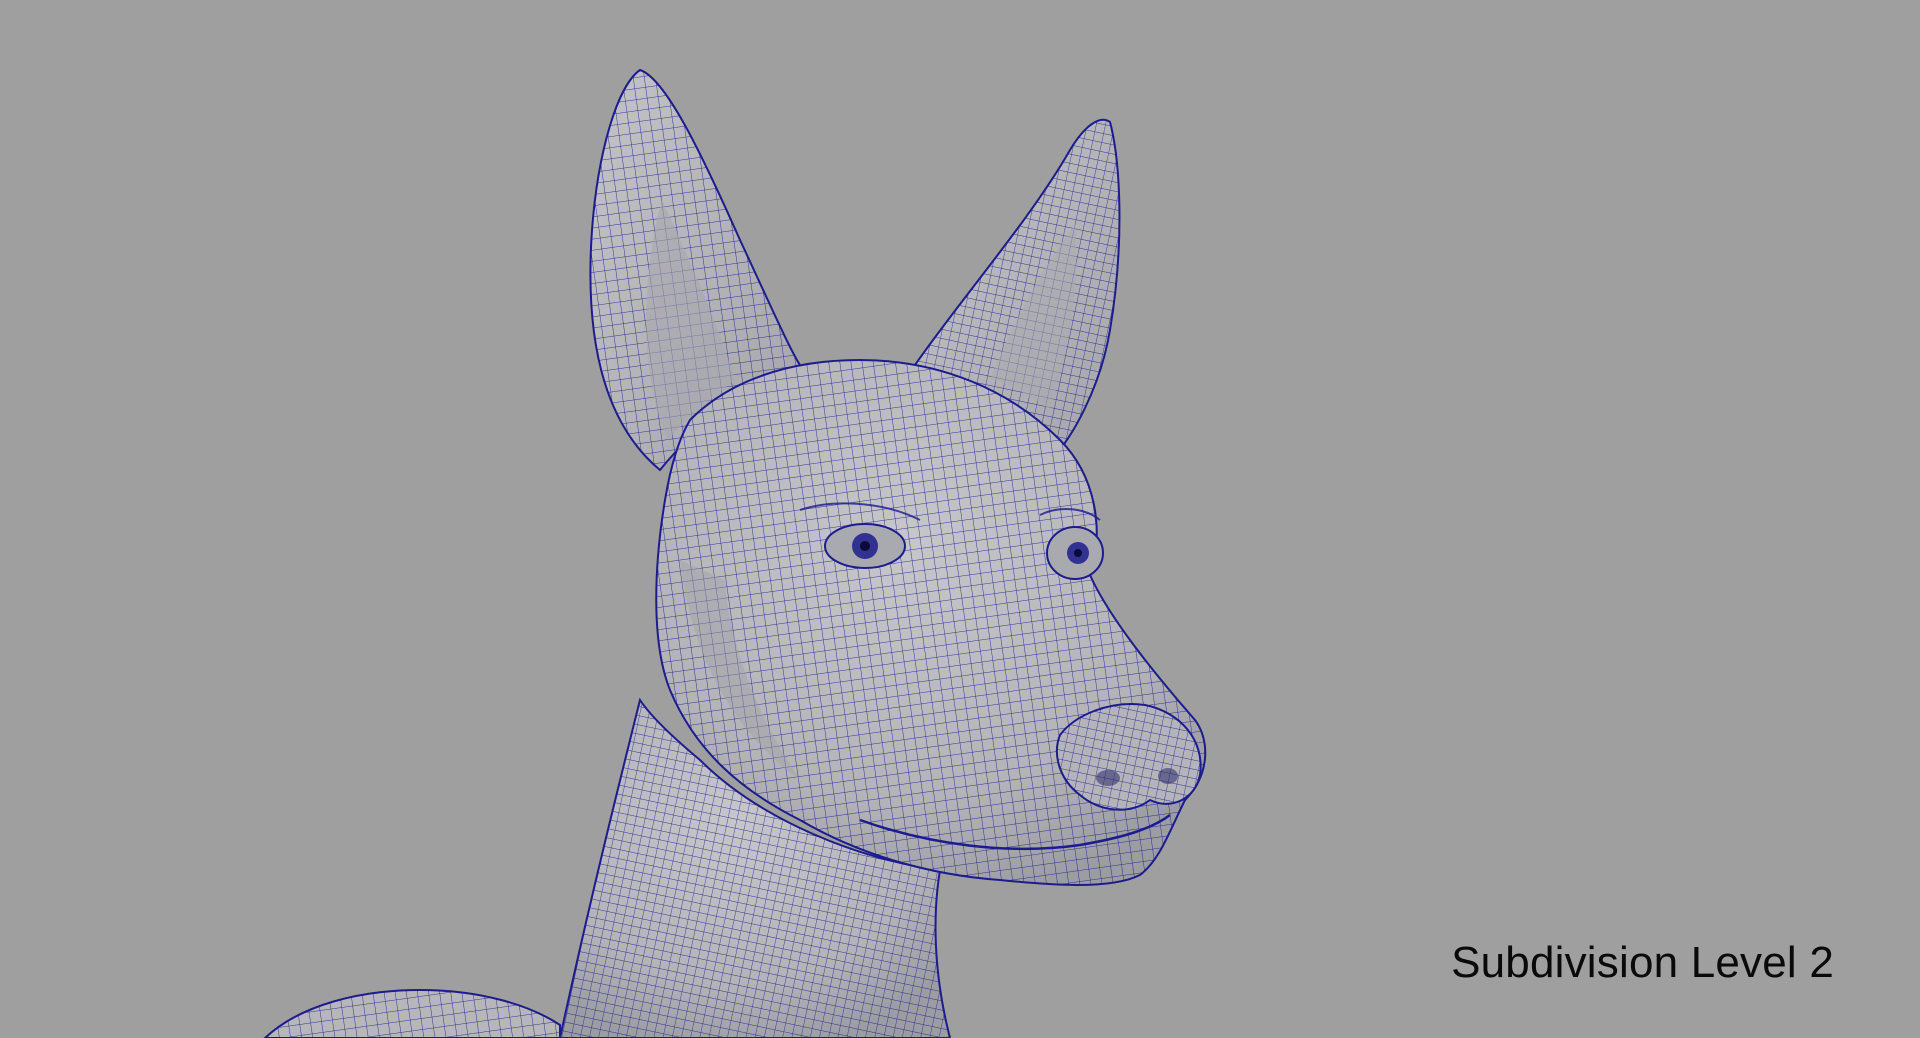  I want to click on right-nostril, so click(1168, 776).